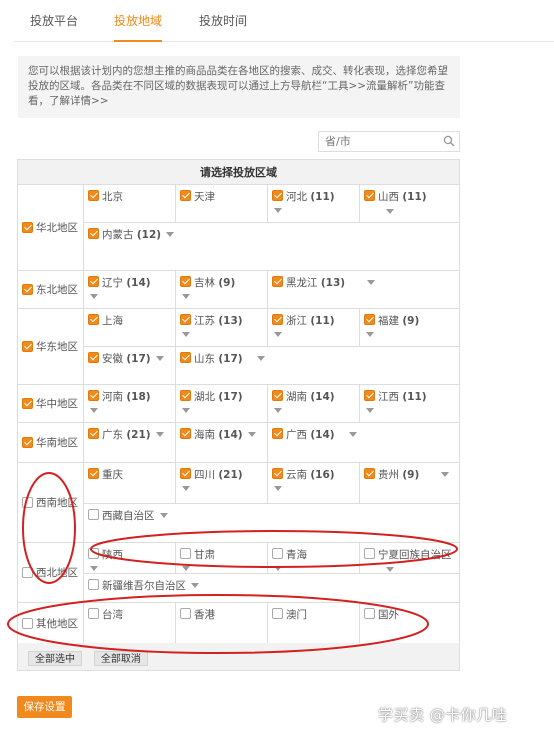 This screenshot has height=733, width=554. Describe the element at coordinates (271, 247) in the screenshot. I see `province-cell: 内蒙古 (12)` at that location.